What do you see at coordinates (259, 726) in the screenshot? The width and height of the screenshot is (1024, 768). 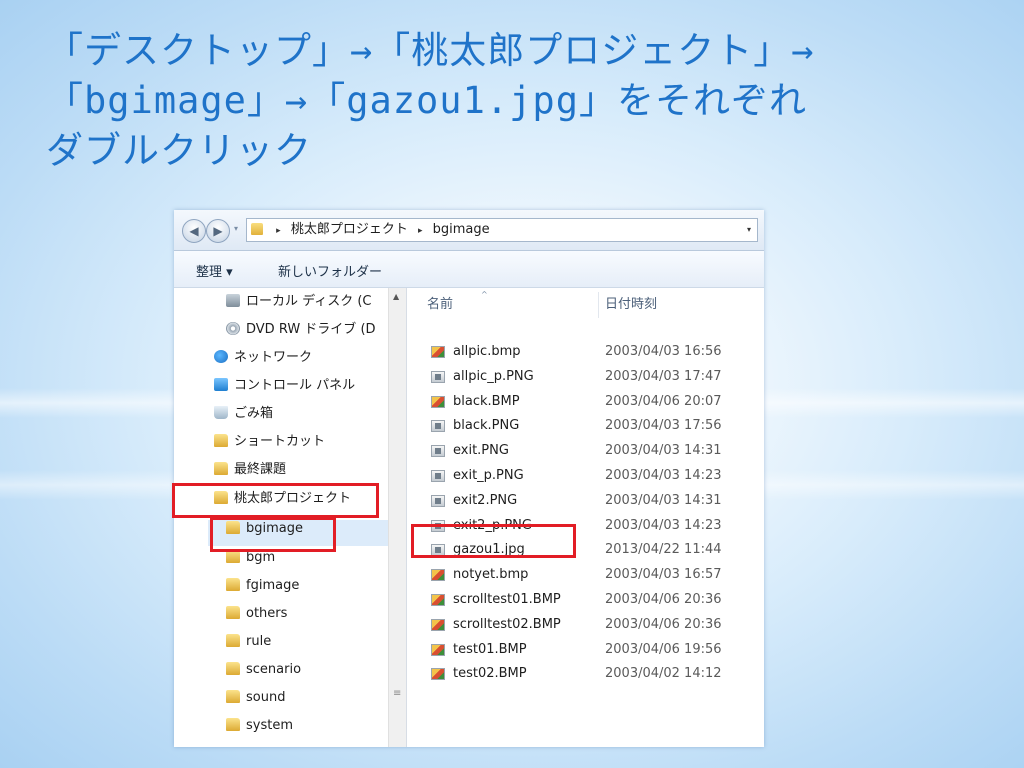 I see `sidebar-item-system: system` at bounding box center [259, 726].